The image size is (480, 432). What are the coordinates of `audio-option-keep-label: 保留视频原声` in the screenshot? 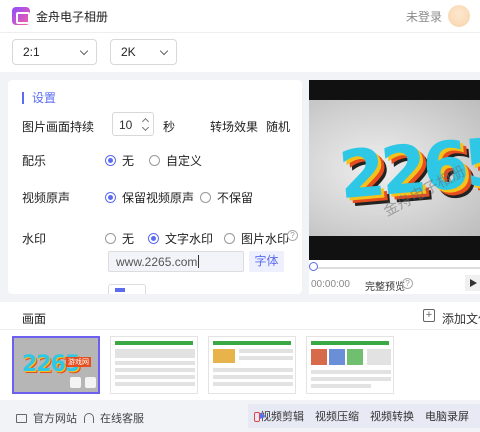 It's located at (158, 198).